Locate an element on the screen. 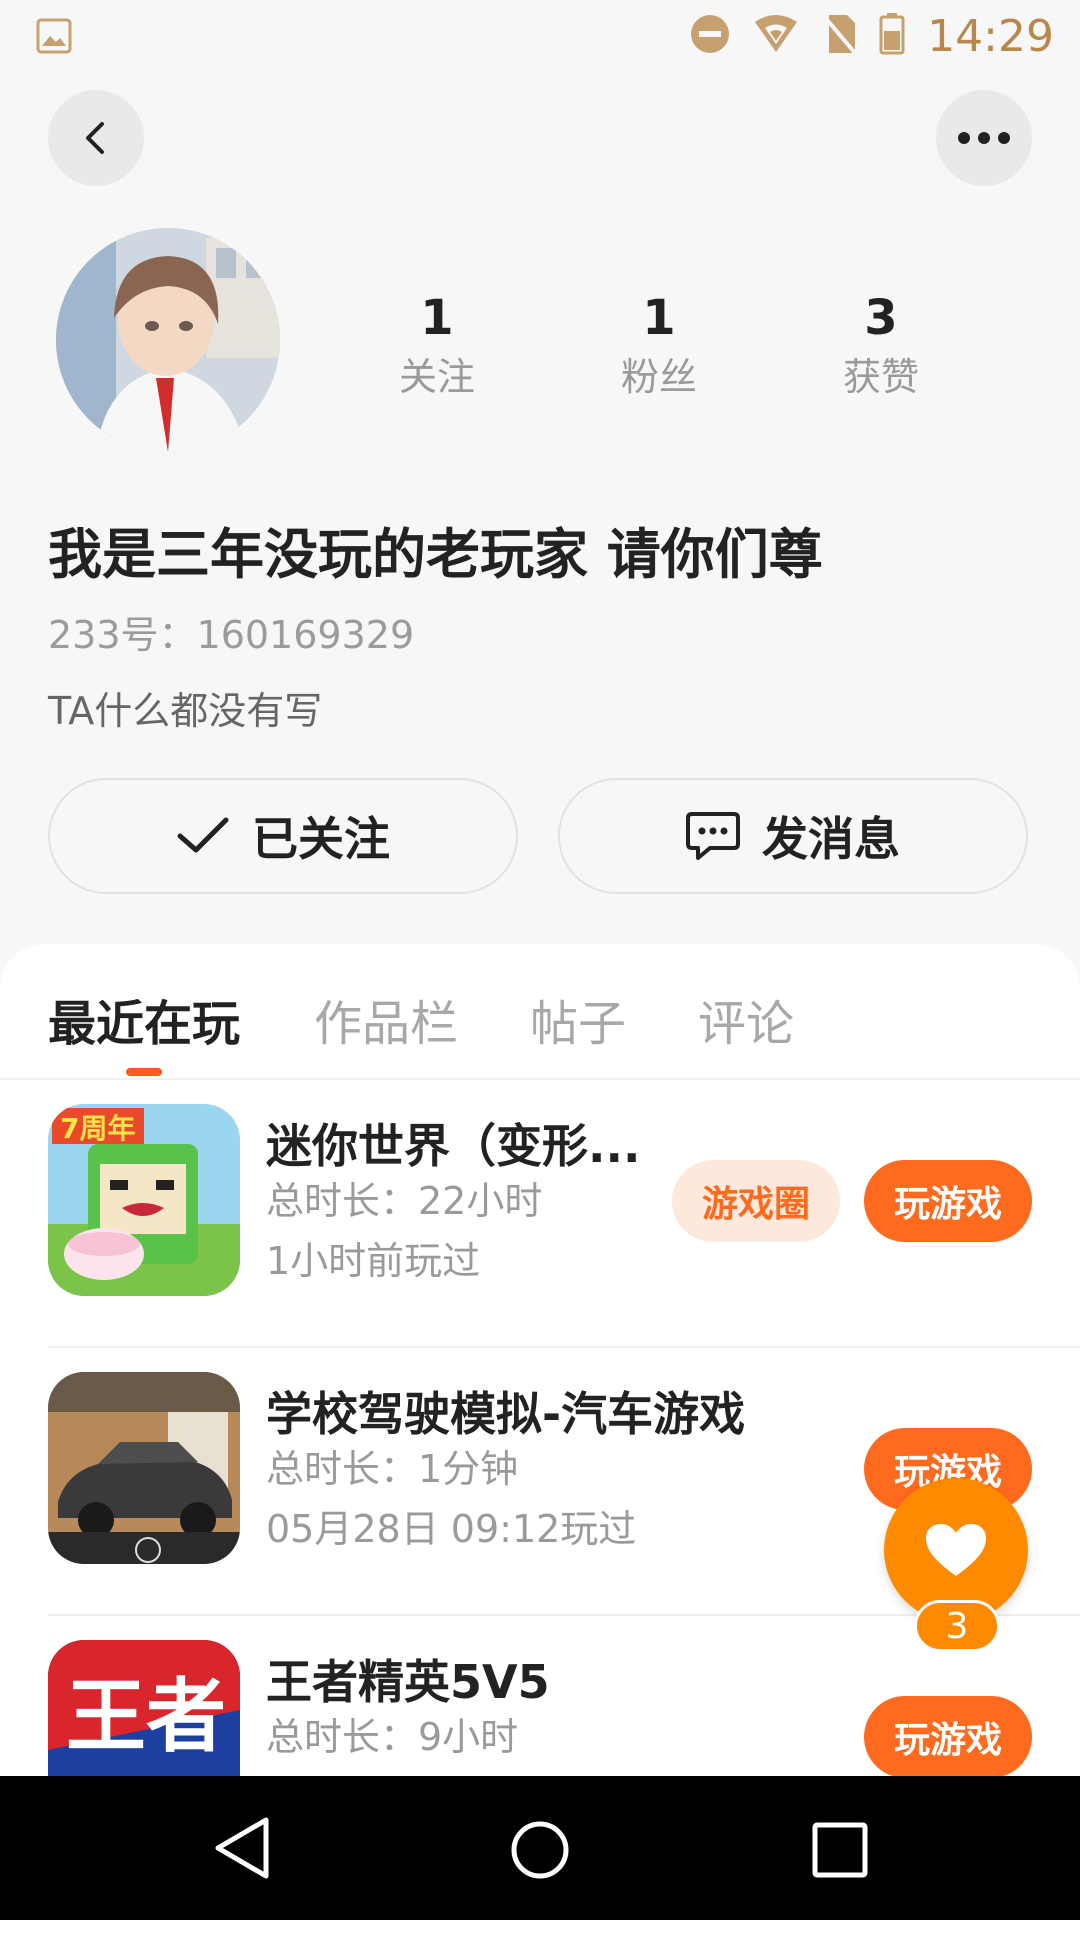  more-options-button is located at coordinates (984, 138).